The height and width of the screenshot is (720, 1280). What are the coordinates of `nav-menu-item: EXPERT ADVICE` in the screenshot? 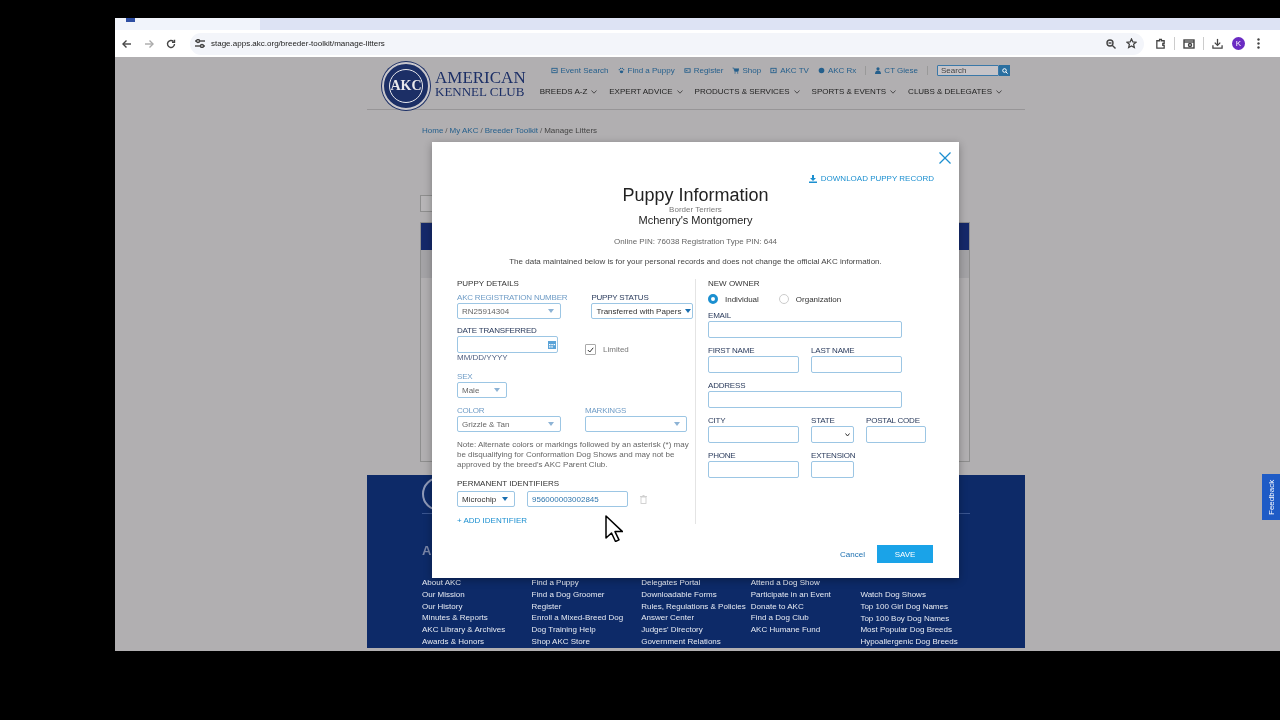 It's located at (641, 91).